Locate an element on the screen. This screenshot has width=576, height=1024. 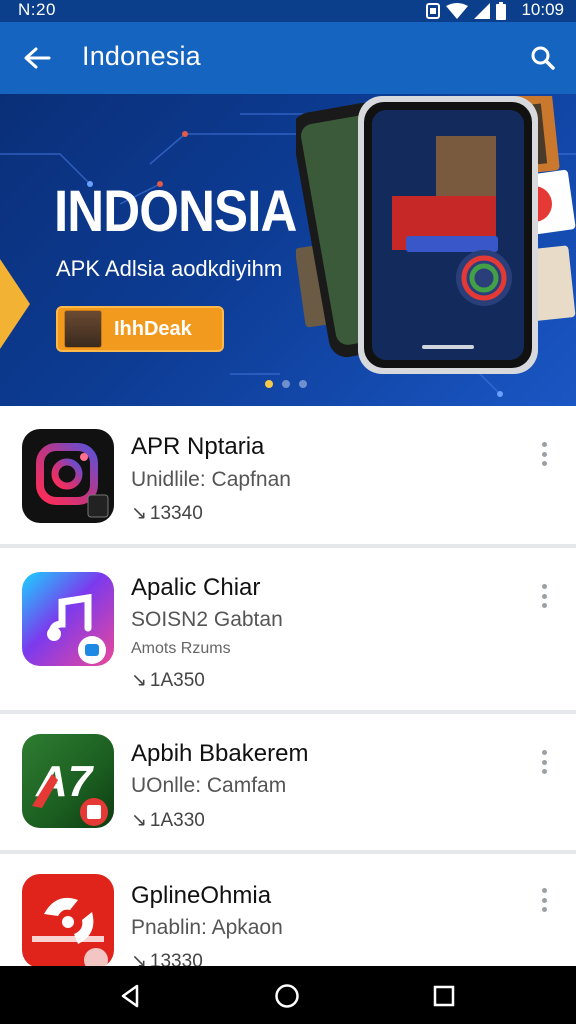
app-subtitle: Pnablin: Apkaon is located at coordinates (207, 927).